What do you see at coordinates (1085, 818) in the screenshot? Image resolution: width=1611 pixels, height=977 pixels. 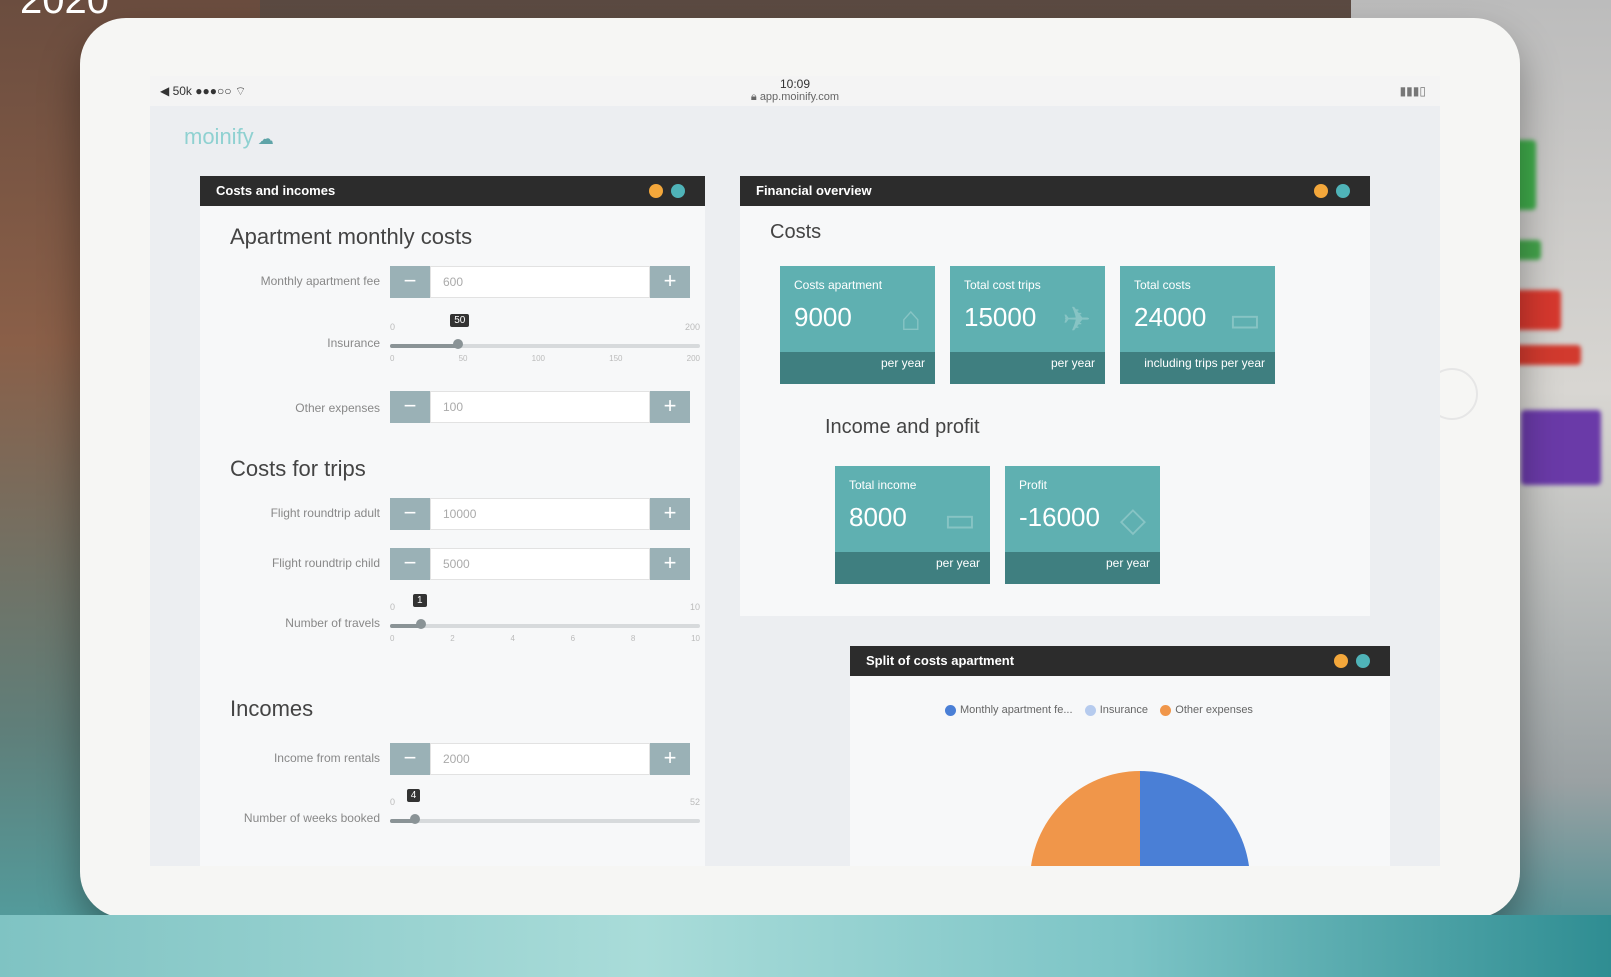 I see `pie-slice-other-expenses` at bounding box center [1085, 818].